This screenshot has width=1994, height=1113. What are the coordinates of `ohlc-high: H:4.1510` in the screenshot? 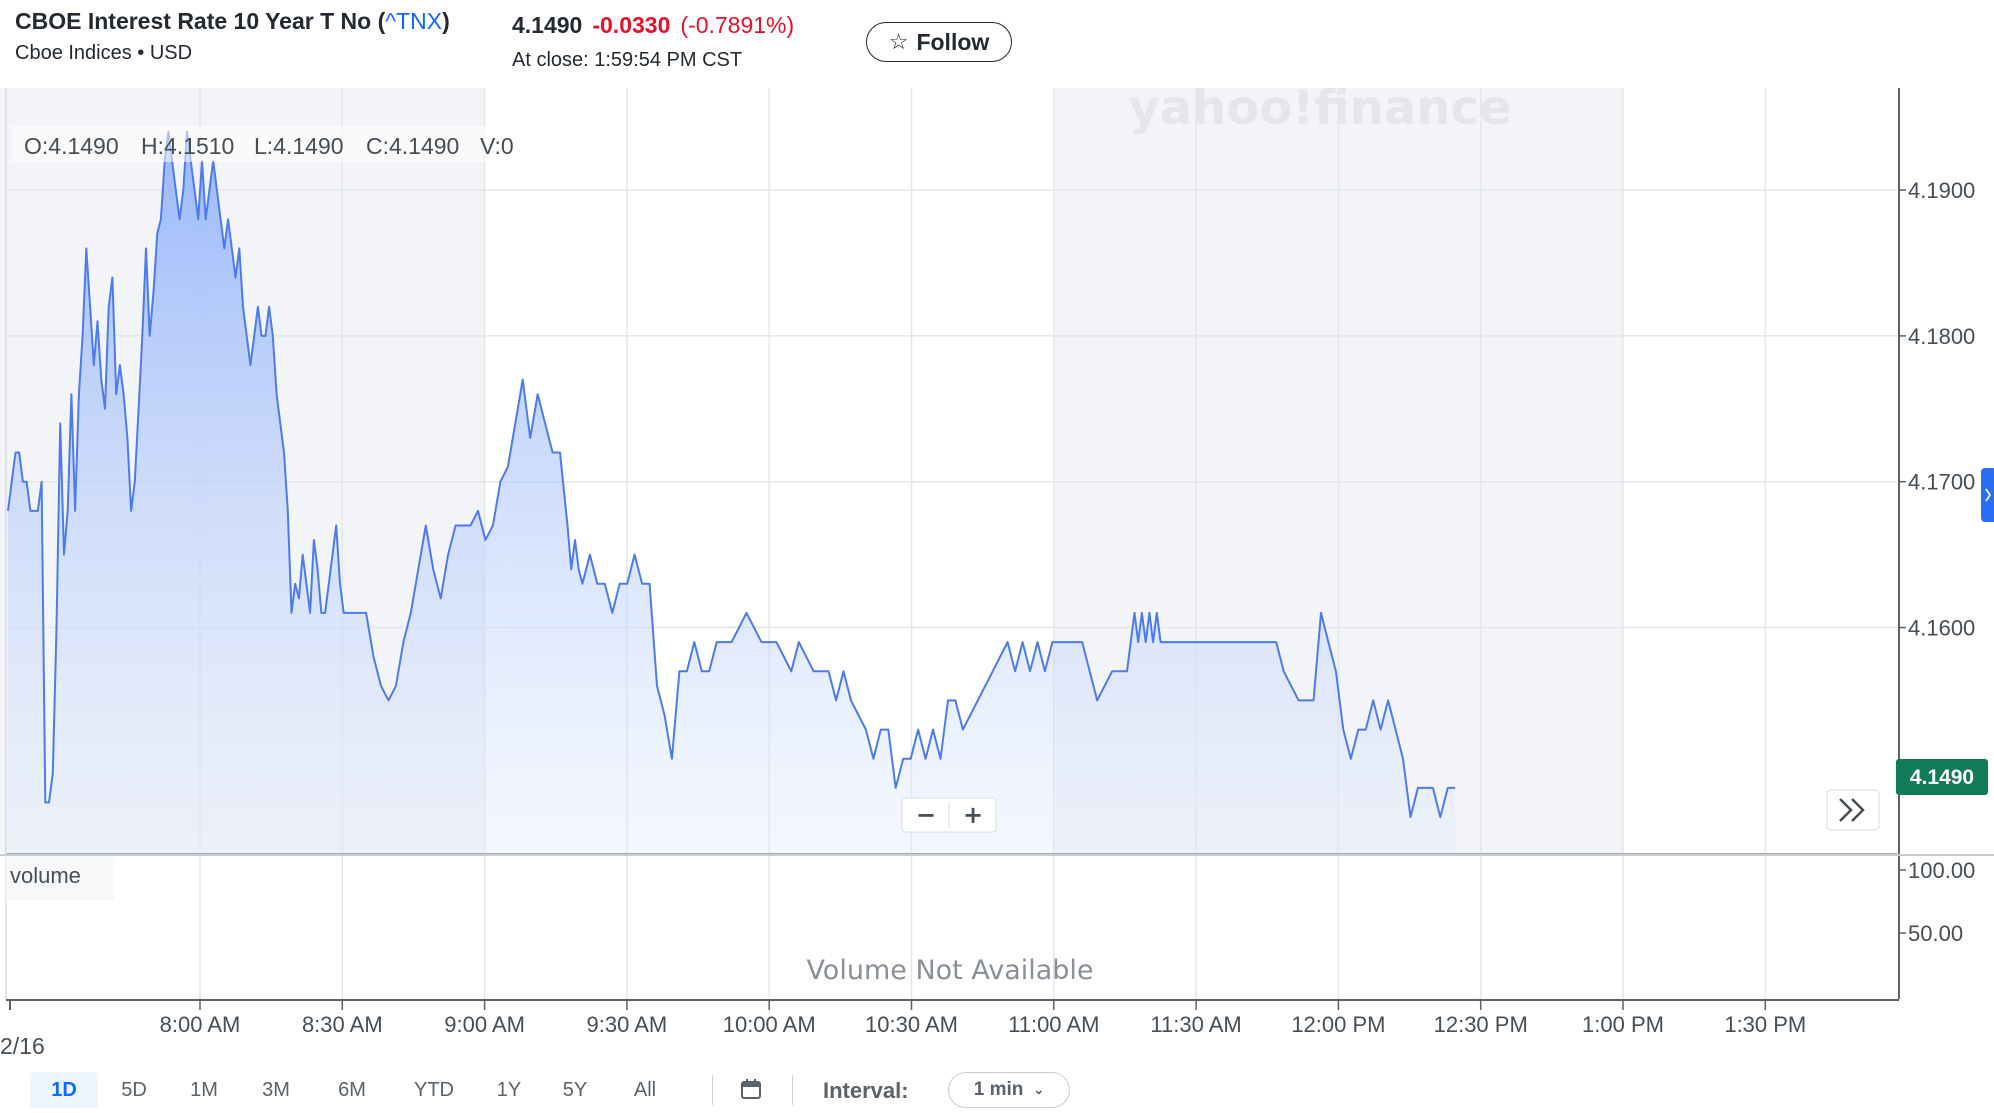 It's located at (187, 146).